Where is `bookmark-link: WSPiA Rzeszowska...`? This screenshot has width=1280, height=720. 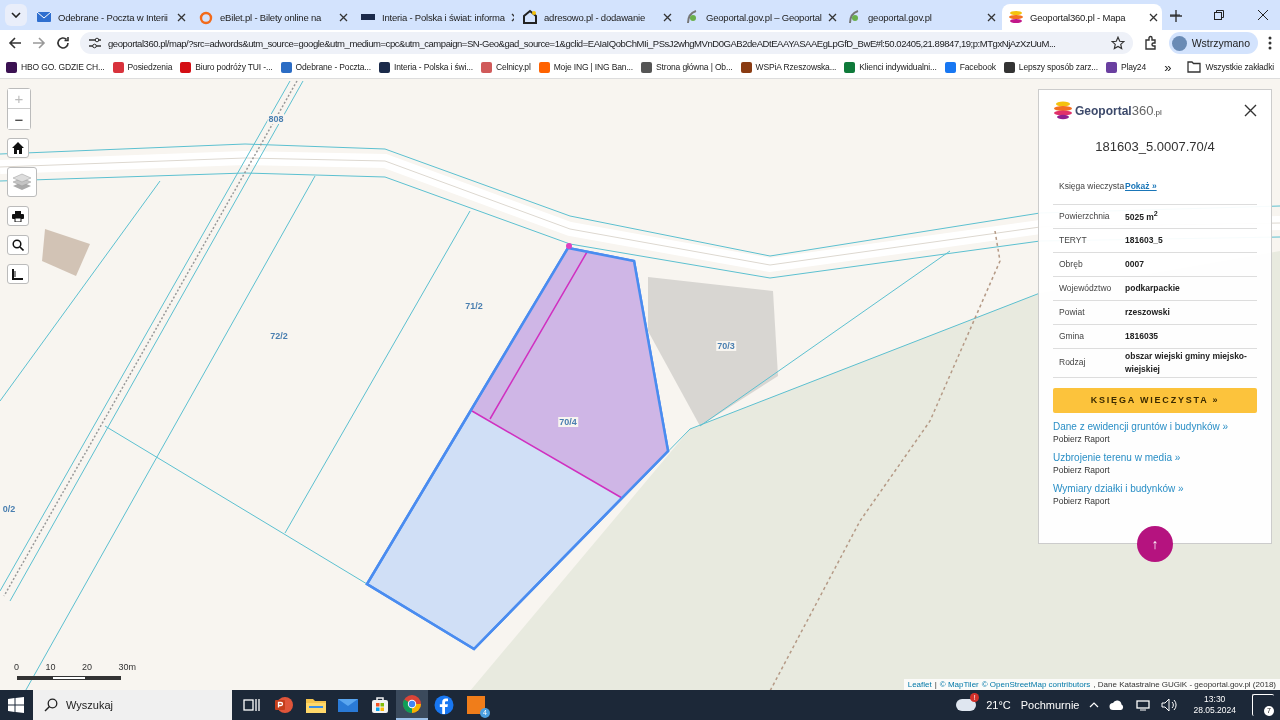 bookmark-link: WSPiA Rzeszowska... is located at coordinates (788, 67).